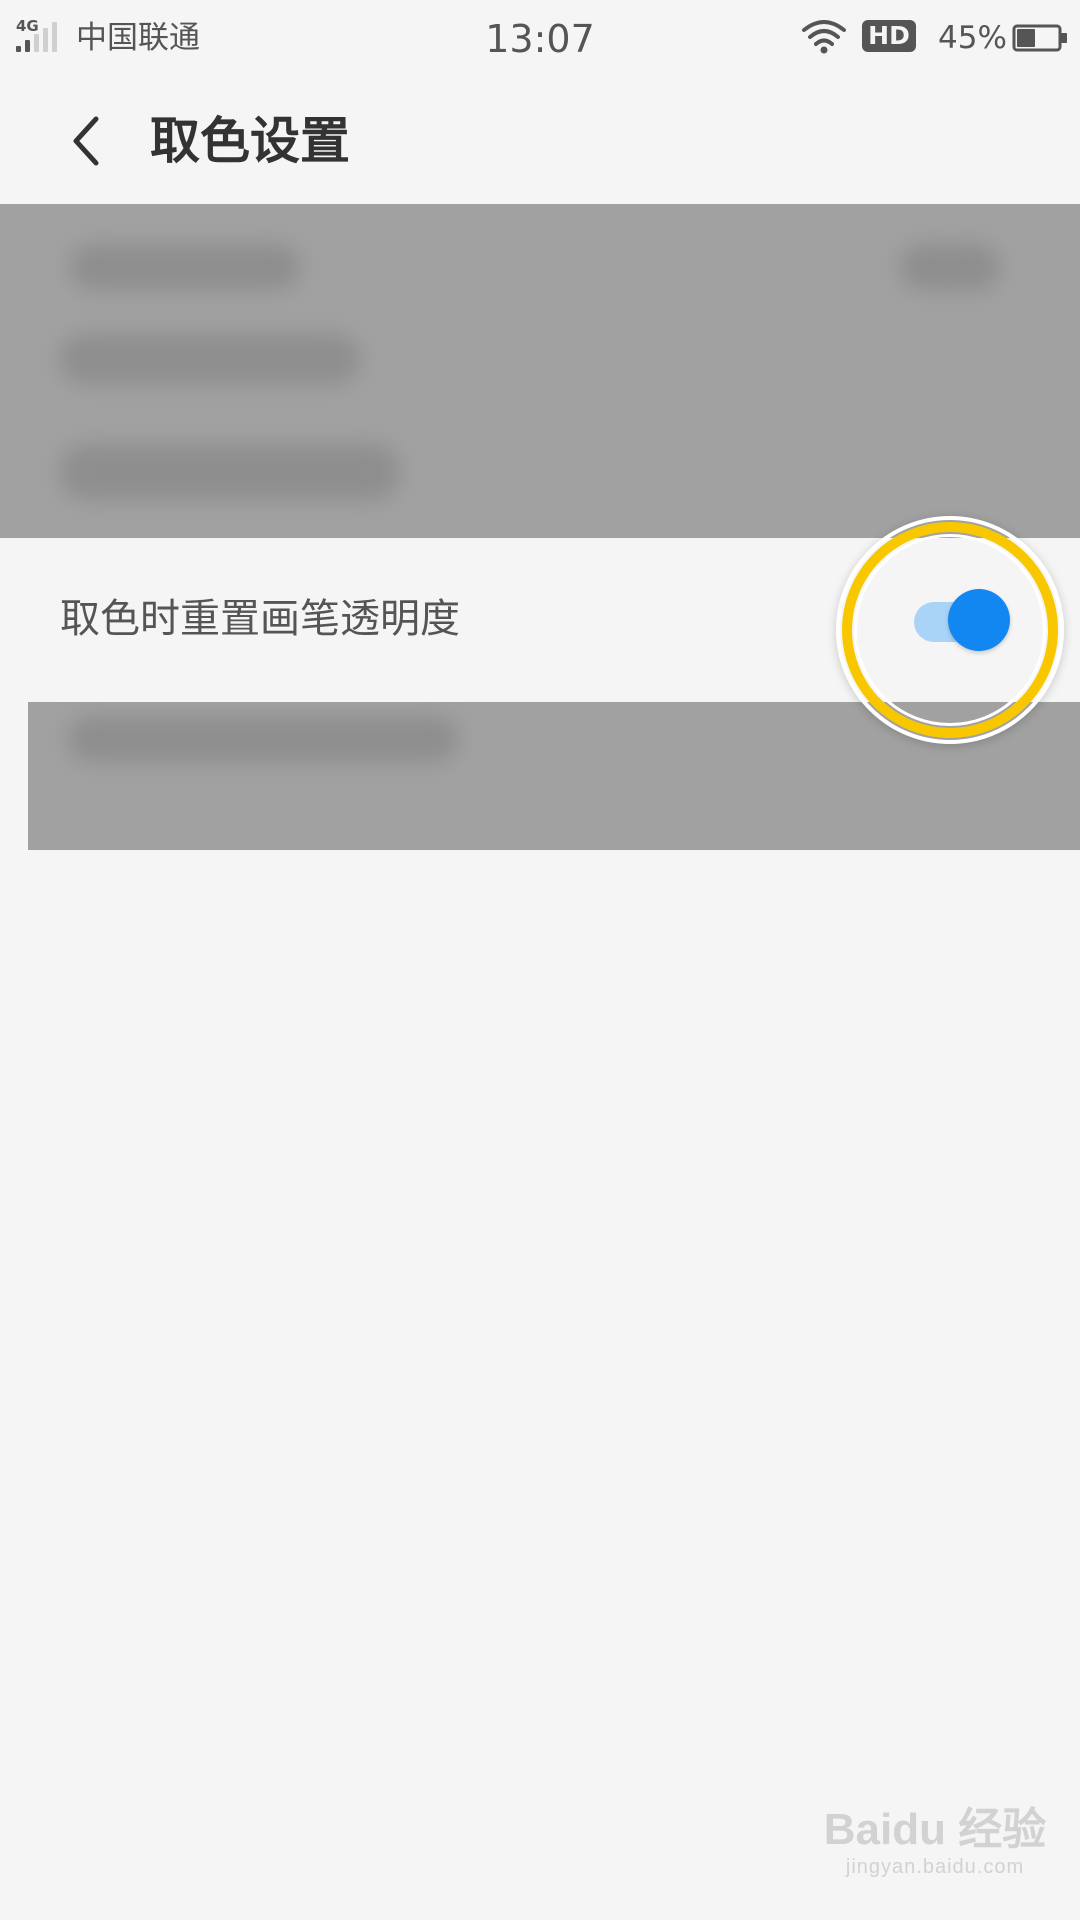  I want to click on page-title: 取色设置, so click(250, 141).